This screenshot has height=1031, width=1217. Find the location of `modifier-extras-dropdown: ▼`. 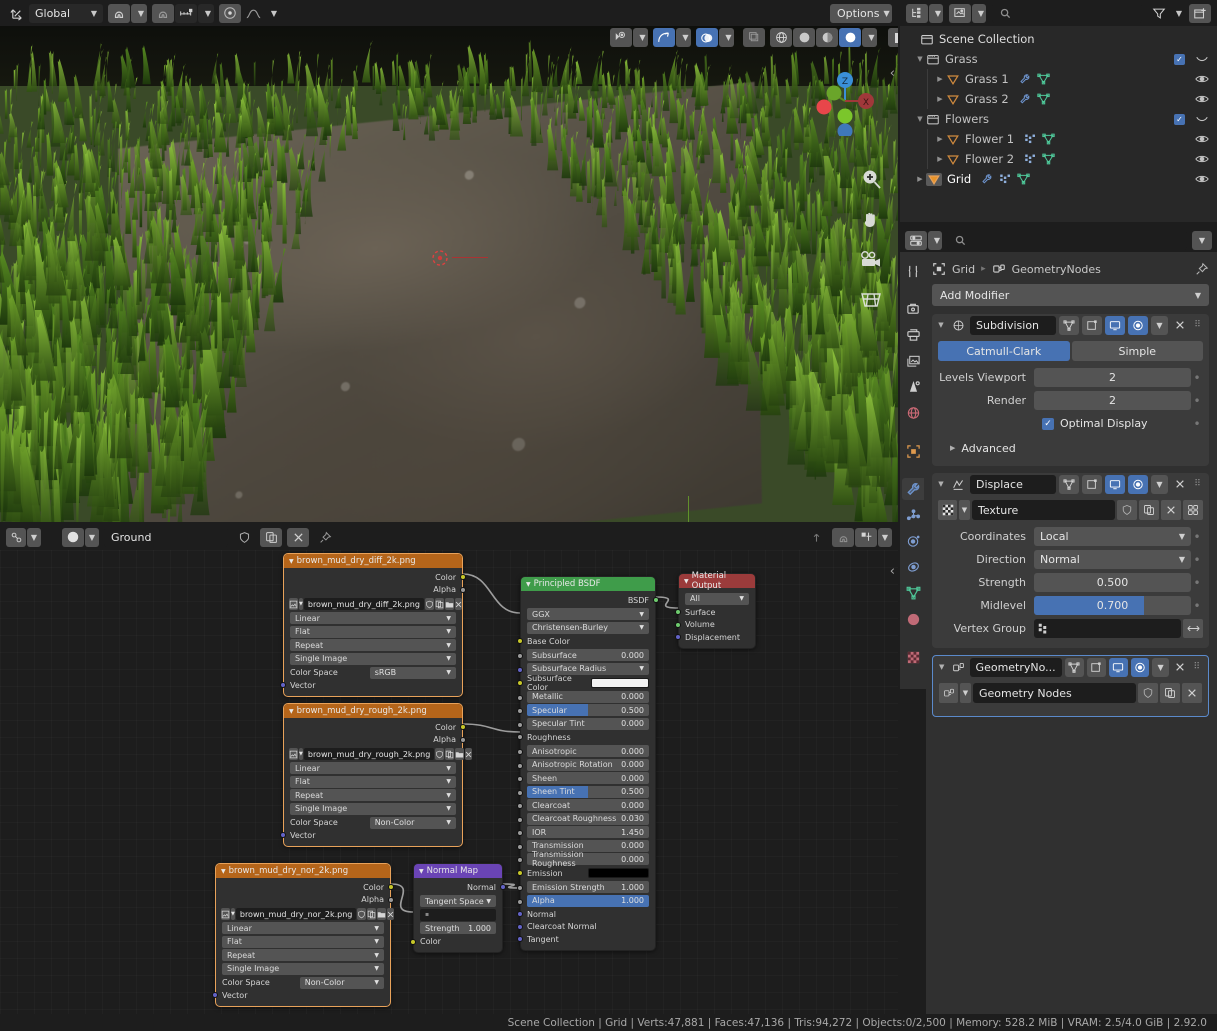

modifier-extras-dropdown: ▼ is located at coordinates (1159, 325).